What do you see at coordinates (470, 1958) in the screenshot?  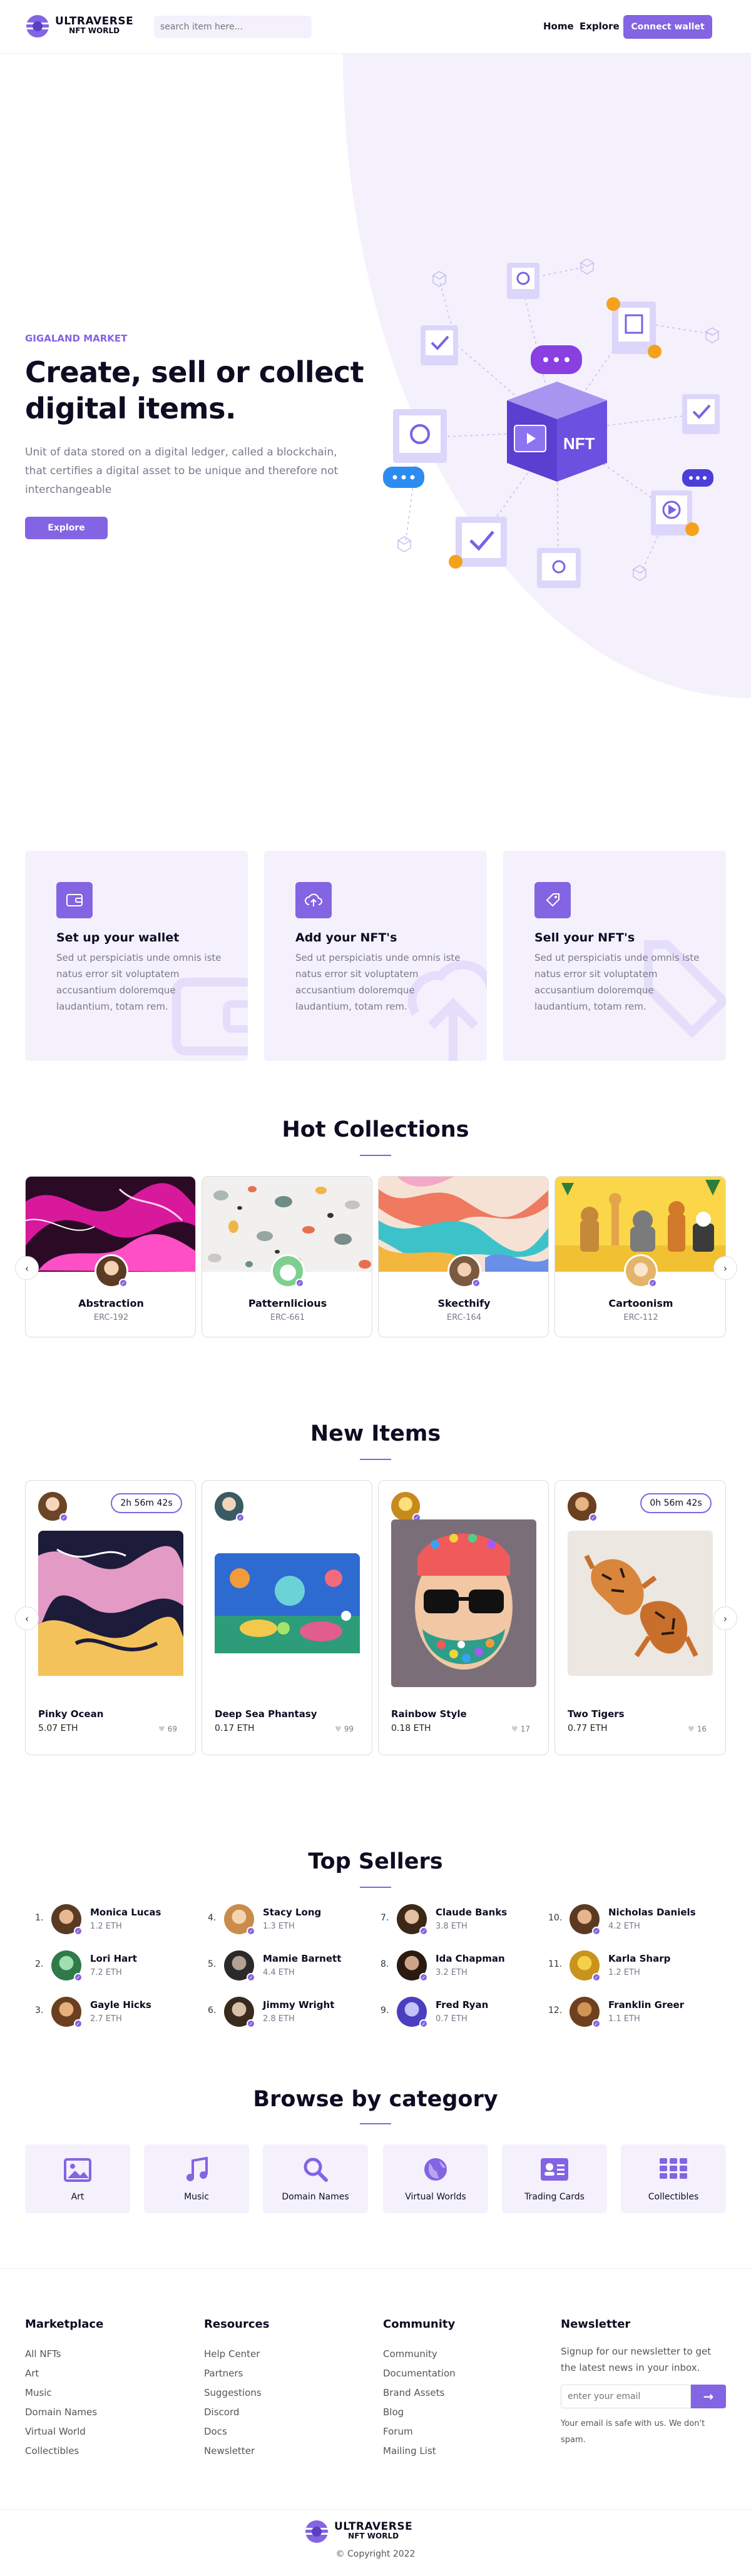 I see `seller-name: Ida Chapman` at bounding box center [470, 1958].